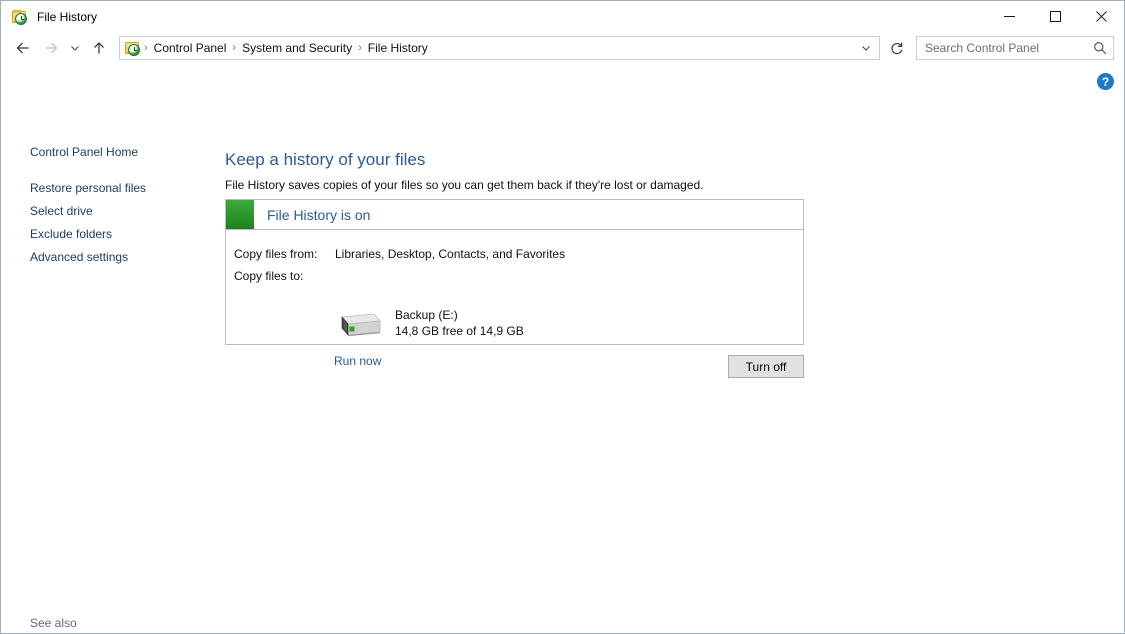 The image size is (1125, 634). What do you see at coordinates (269, 276) in the screenshot?
I see `copy-files-to-label: Copy files to:` at bounding box center [269, 276].